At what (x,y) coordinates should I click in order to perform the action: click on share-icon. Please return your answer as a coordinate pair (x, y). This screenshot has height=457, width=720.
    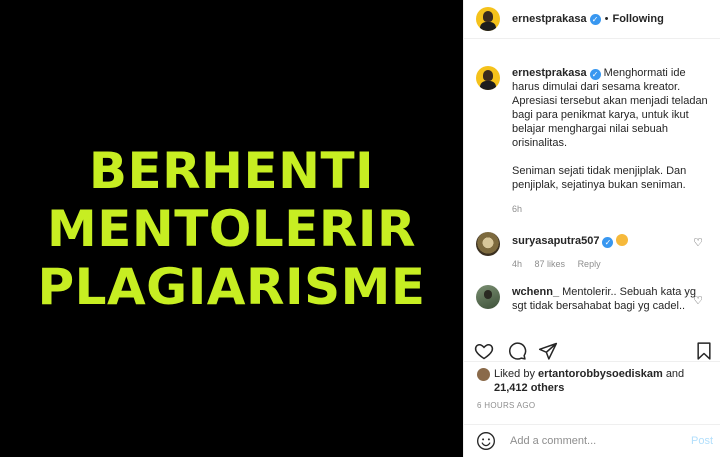
    Looking at the image, I should click on (548, 351).